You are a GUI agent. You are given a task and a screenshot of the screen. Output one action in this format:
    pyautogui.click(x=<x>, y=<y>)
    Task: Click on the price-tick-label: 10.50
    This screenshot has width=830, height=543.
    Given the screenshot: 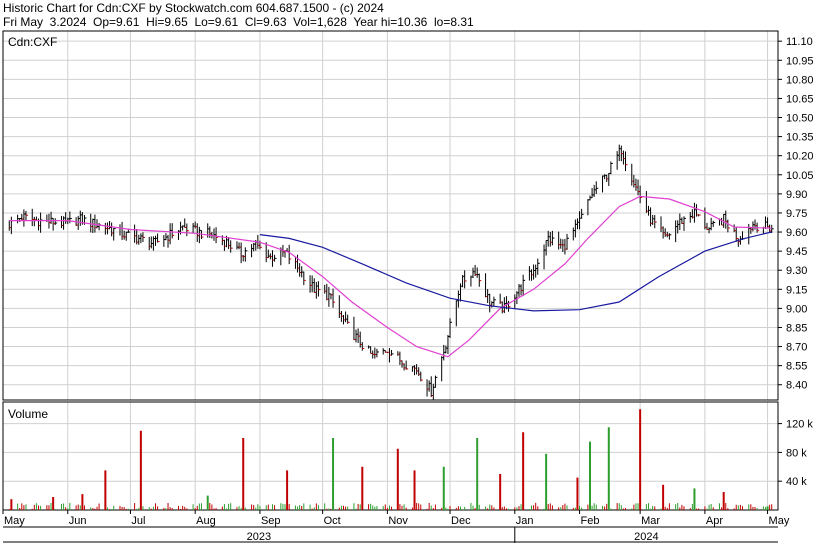 What is the action you would take?
    pyautogui.click(x=800, y=119)
    